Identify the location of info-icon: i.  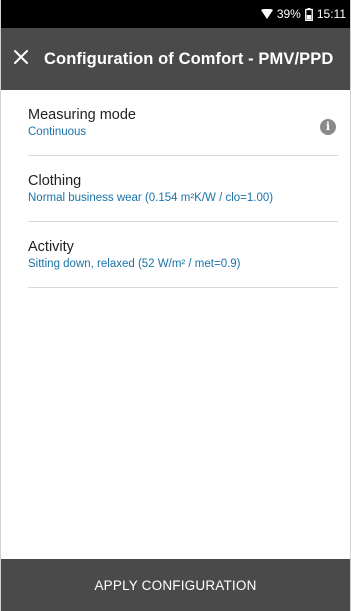
(328, 127).